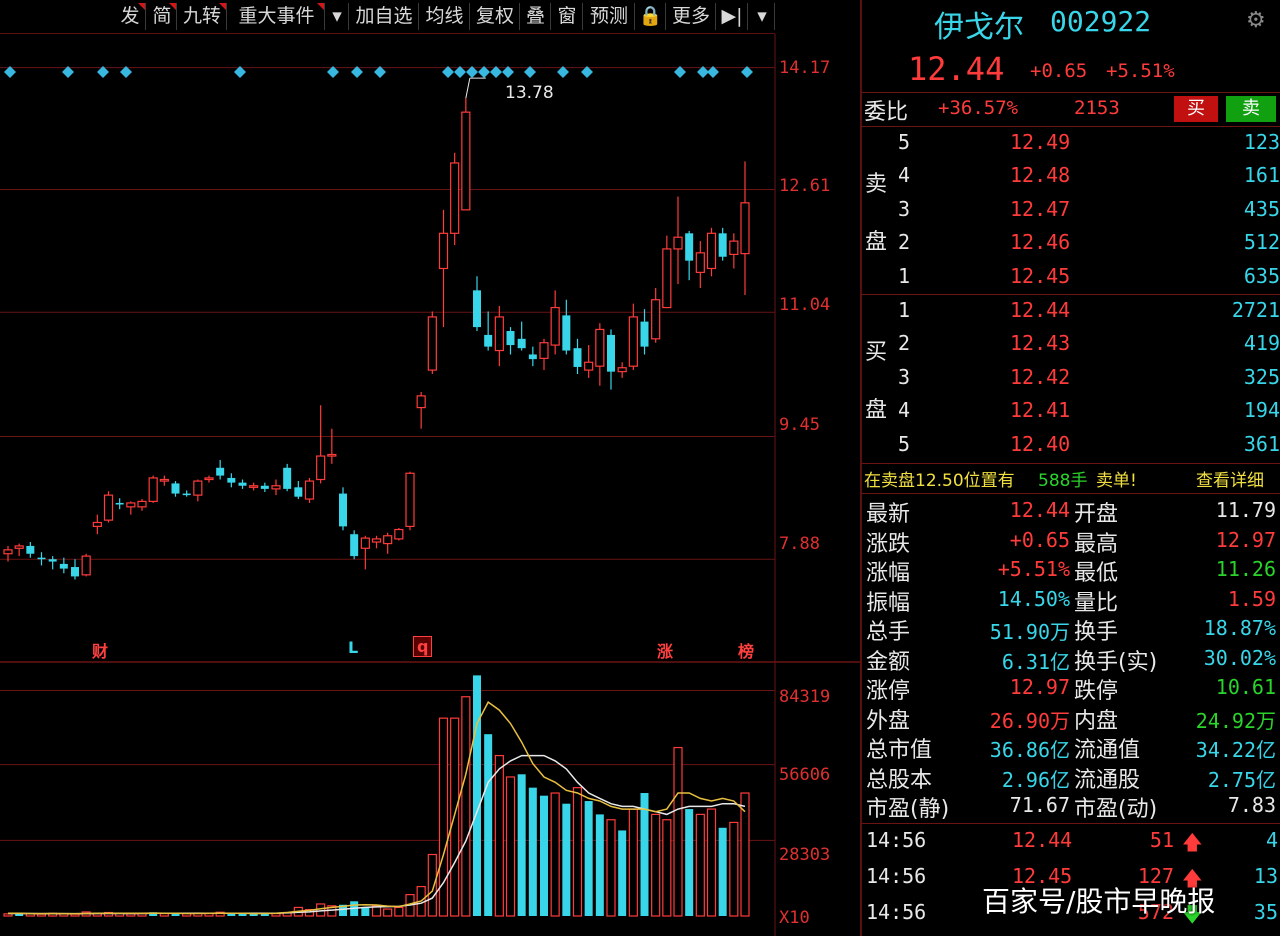 The image size is (1280, 936). What do you see at coordinates (130, 16) in the screenshot?
I see `publish-button: 发` at bounding box center [130, 16].